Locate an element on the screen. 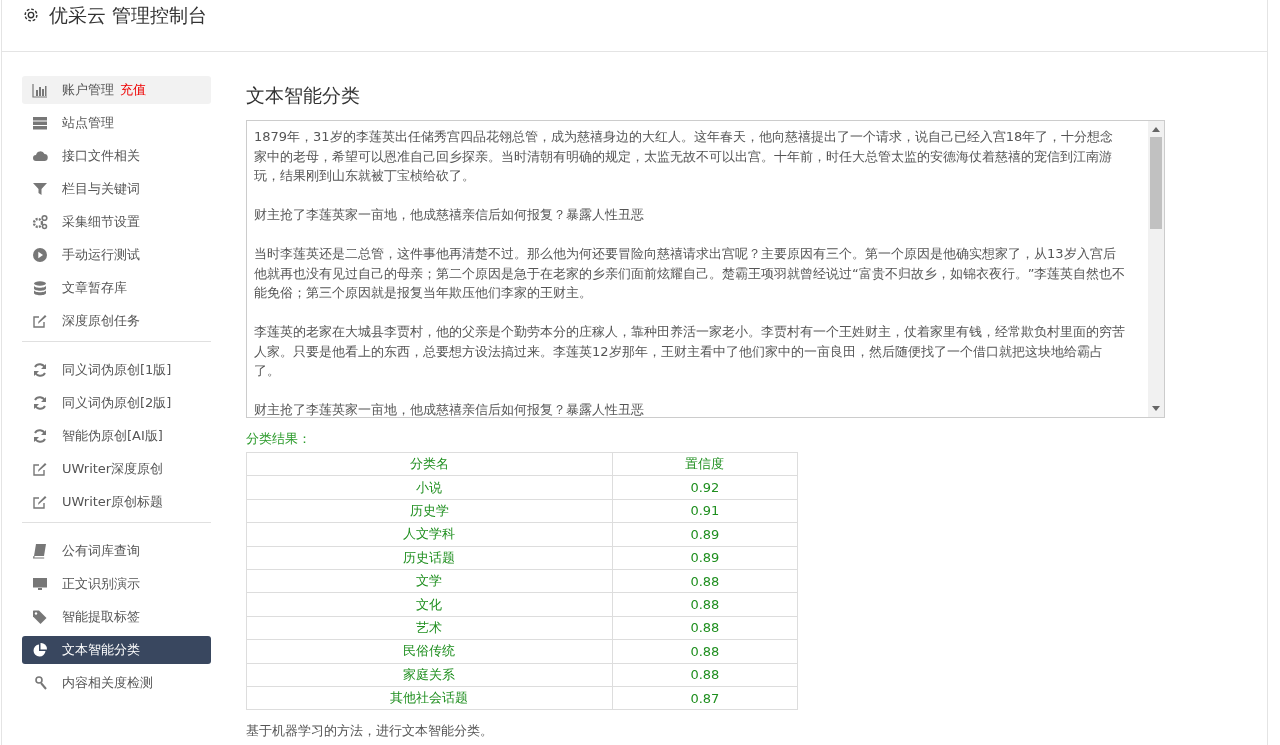  table-cell: 文学 is located at coordinates (429, 581).